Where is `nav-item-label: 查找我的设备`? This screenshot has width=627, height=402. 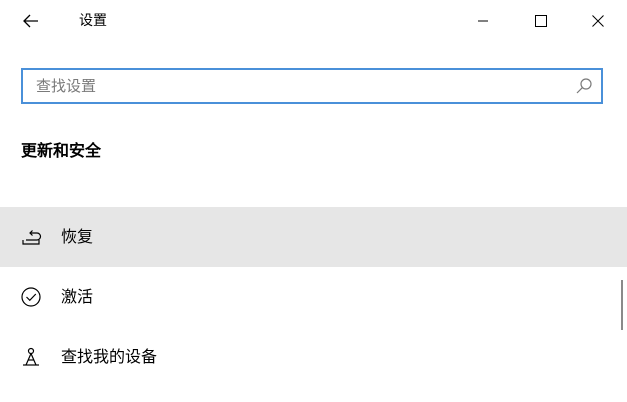 nav-item-label: 查找我的设备 is located at coordinates (109, 356).